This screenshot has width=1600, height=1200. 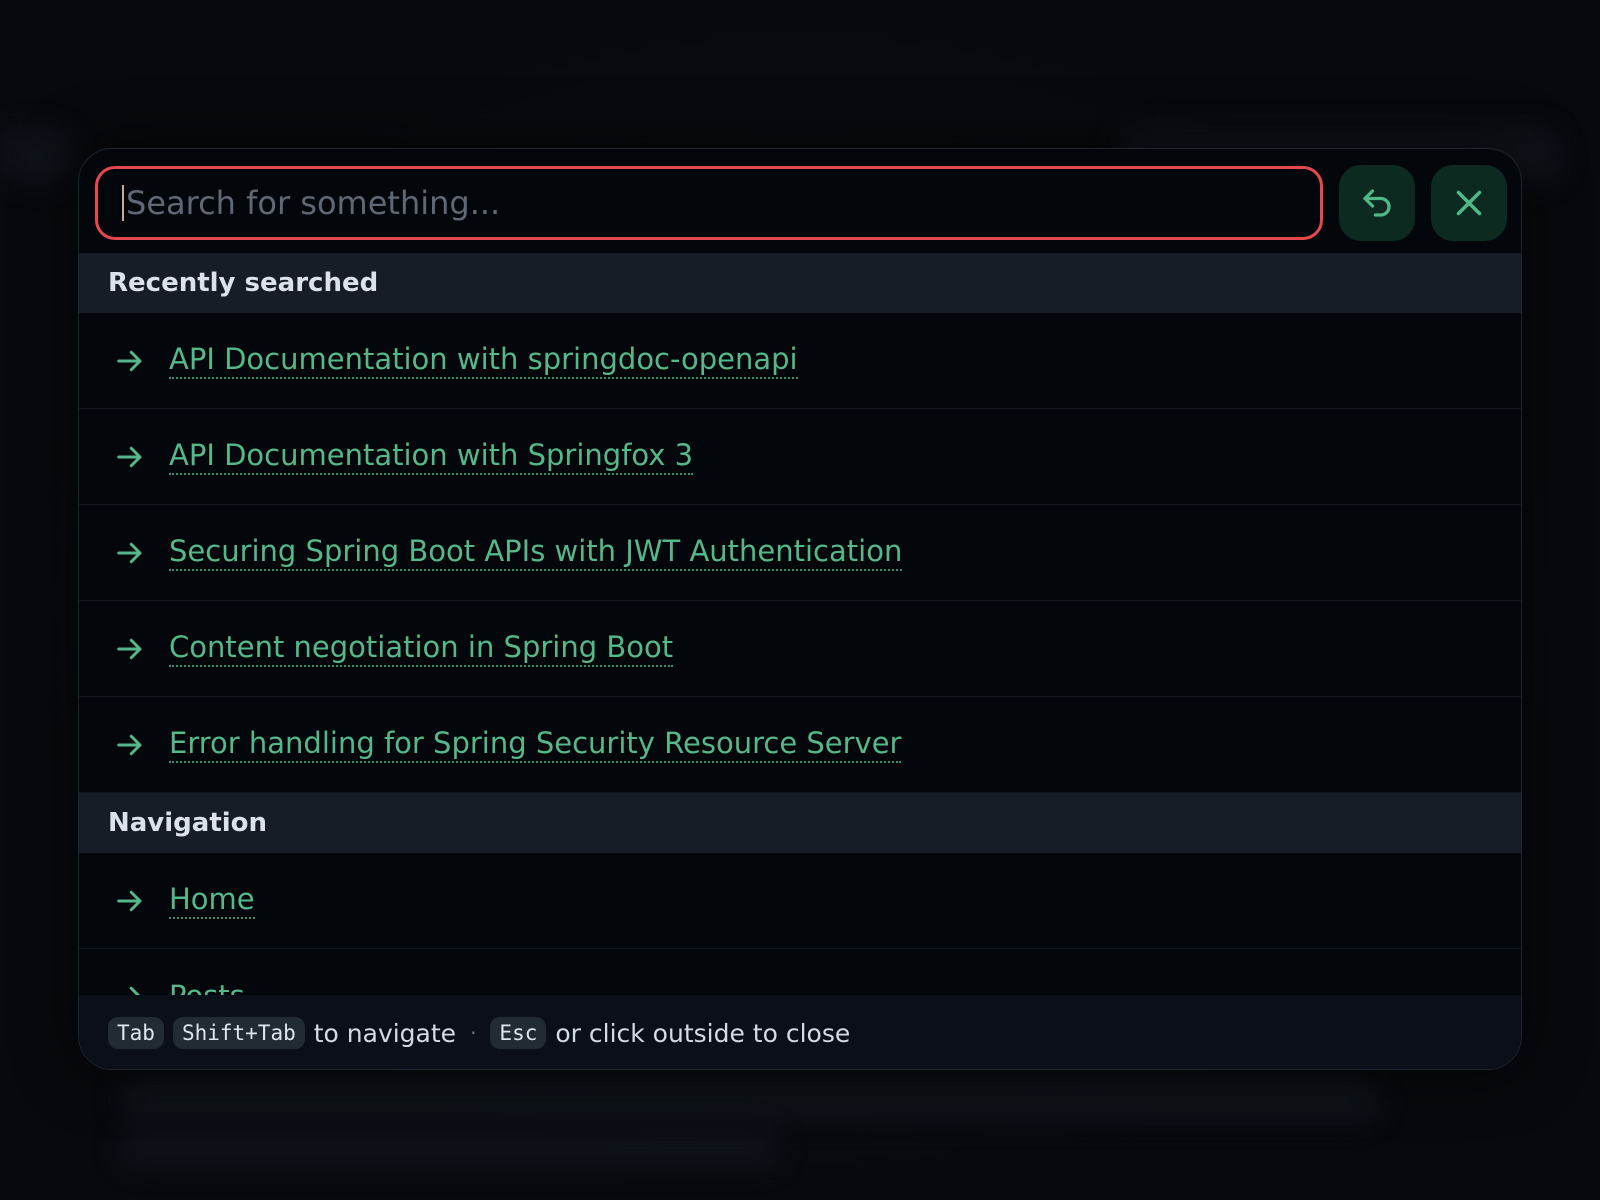 What do you see at coordinates (123, 203) in the screenshot?
I see `text-caret` at bounding box center [123, 203].